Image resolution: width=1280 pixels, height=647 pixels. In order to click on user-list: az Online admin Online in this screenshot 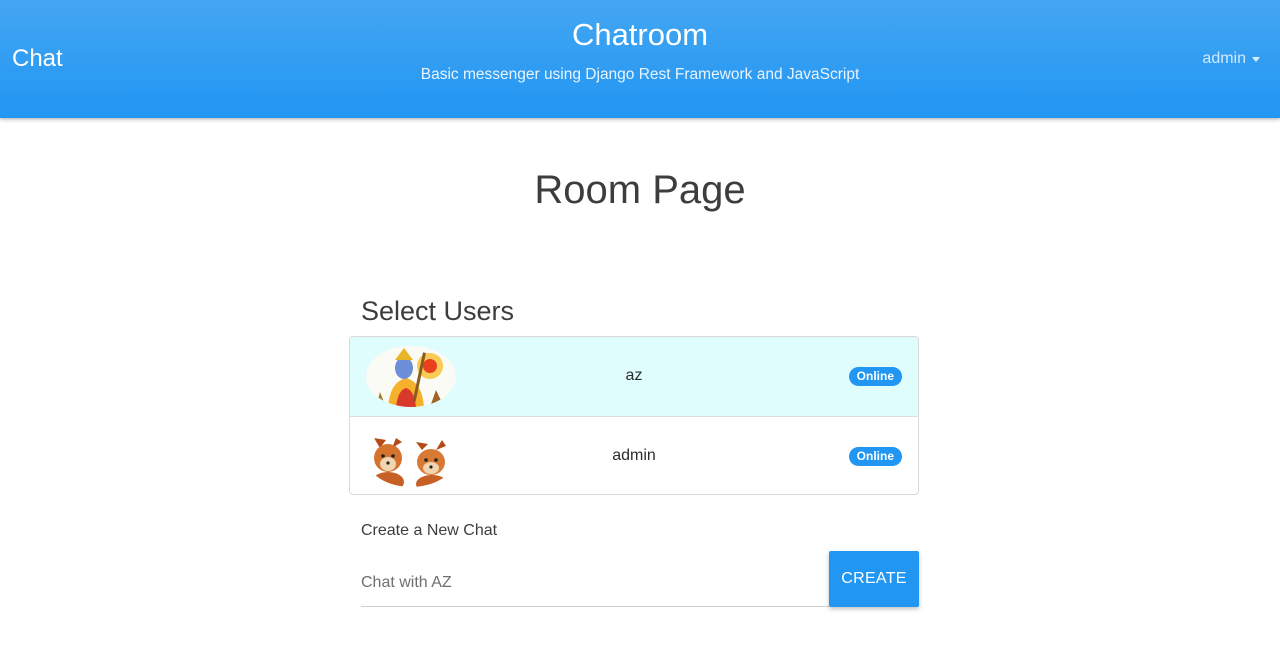, I will do `click(634, 415)`.